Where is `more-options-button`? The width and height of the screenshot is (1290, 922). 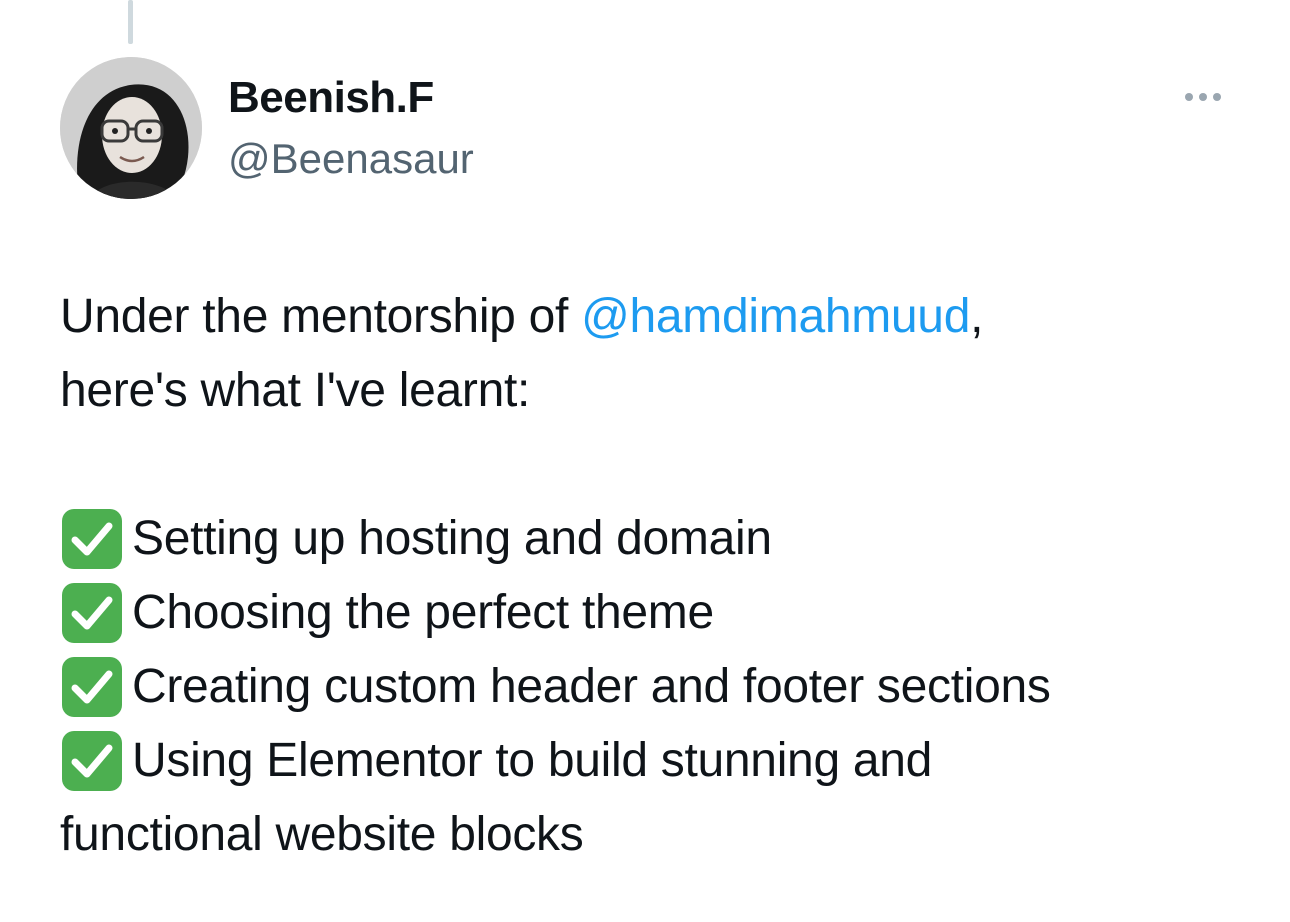 more-options-button is located at coordinates (1203, 97).